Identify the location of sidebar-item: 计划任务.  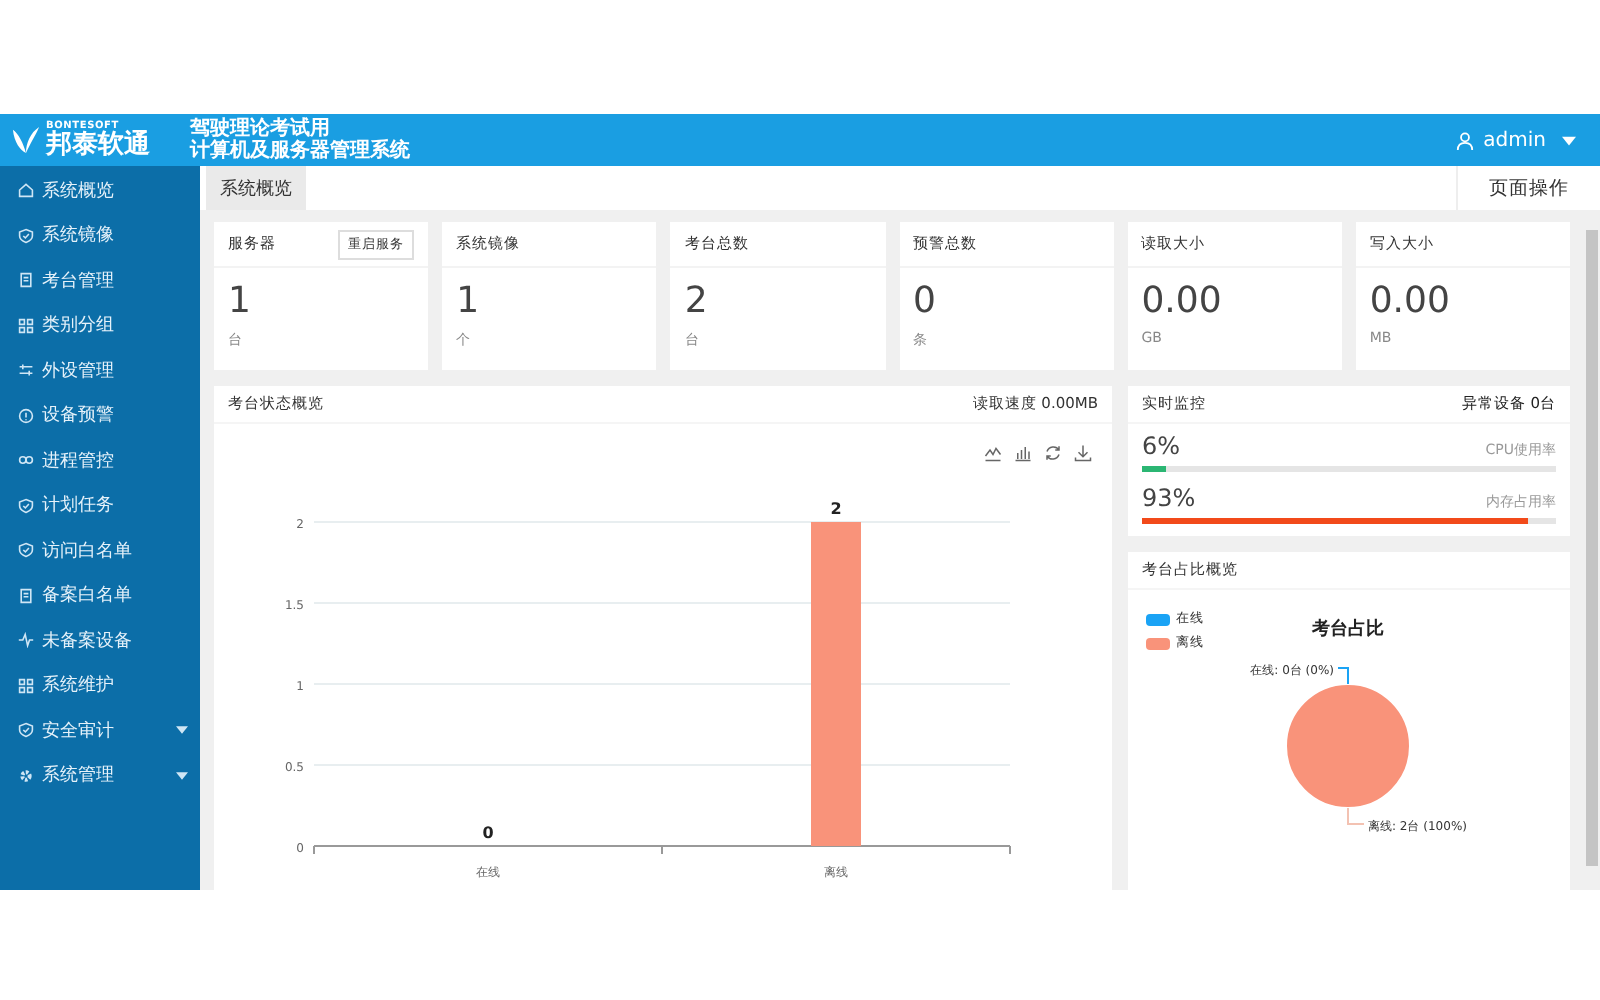
(100, 505).